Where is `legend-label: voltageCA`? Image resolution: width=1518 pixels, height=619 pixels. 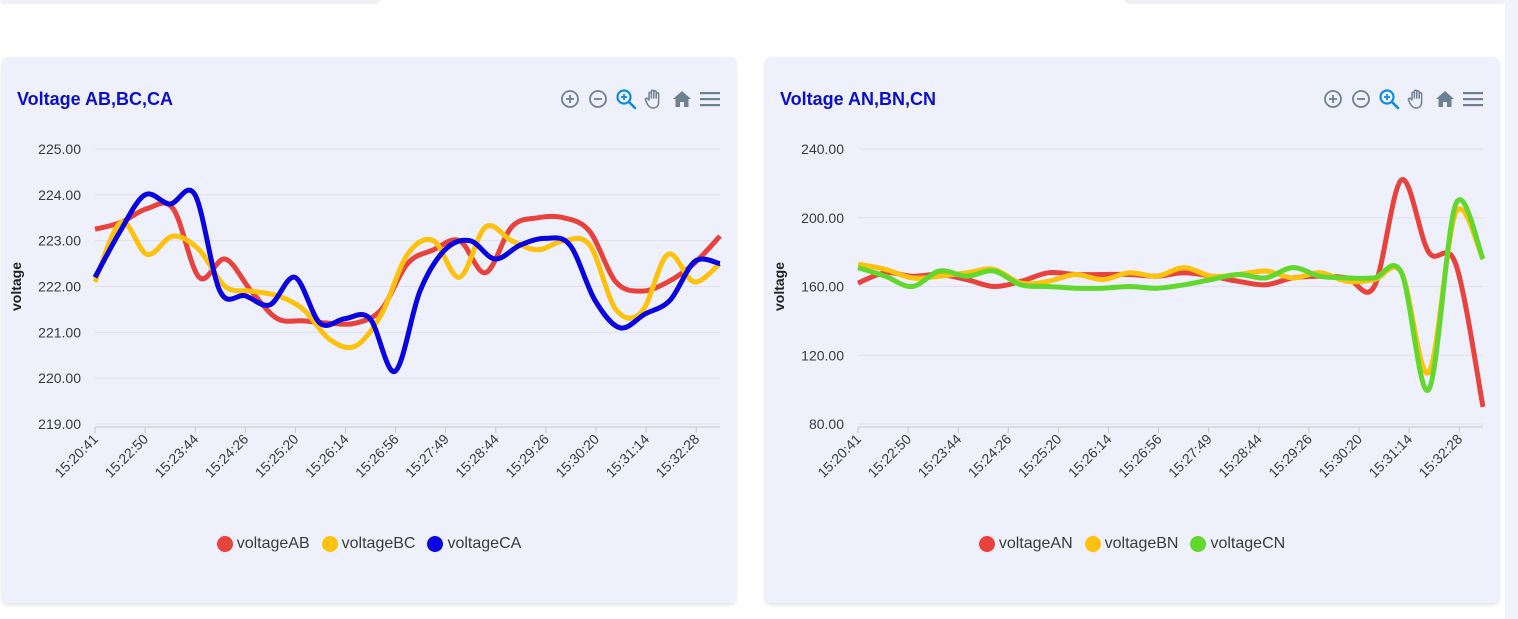
legend-label: voltageCA is located at coordinates (484, 543).